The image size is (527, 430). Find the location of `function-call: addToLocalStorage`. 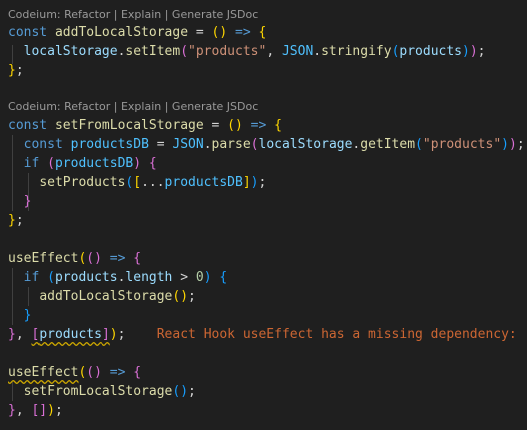

function-call: addToLocalStorage is located at coordinates (106, 296).